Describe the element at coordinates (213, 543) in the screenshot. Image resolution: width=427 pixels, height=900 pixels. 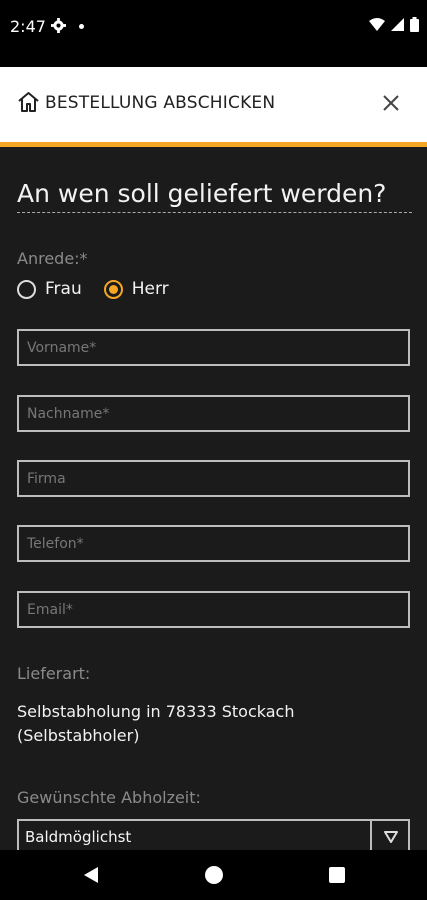
I see `phone-field` at that location.